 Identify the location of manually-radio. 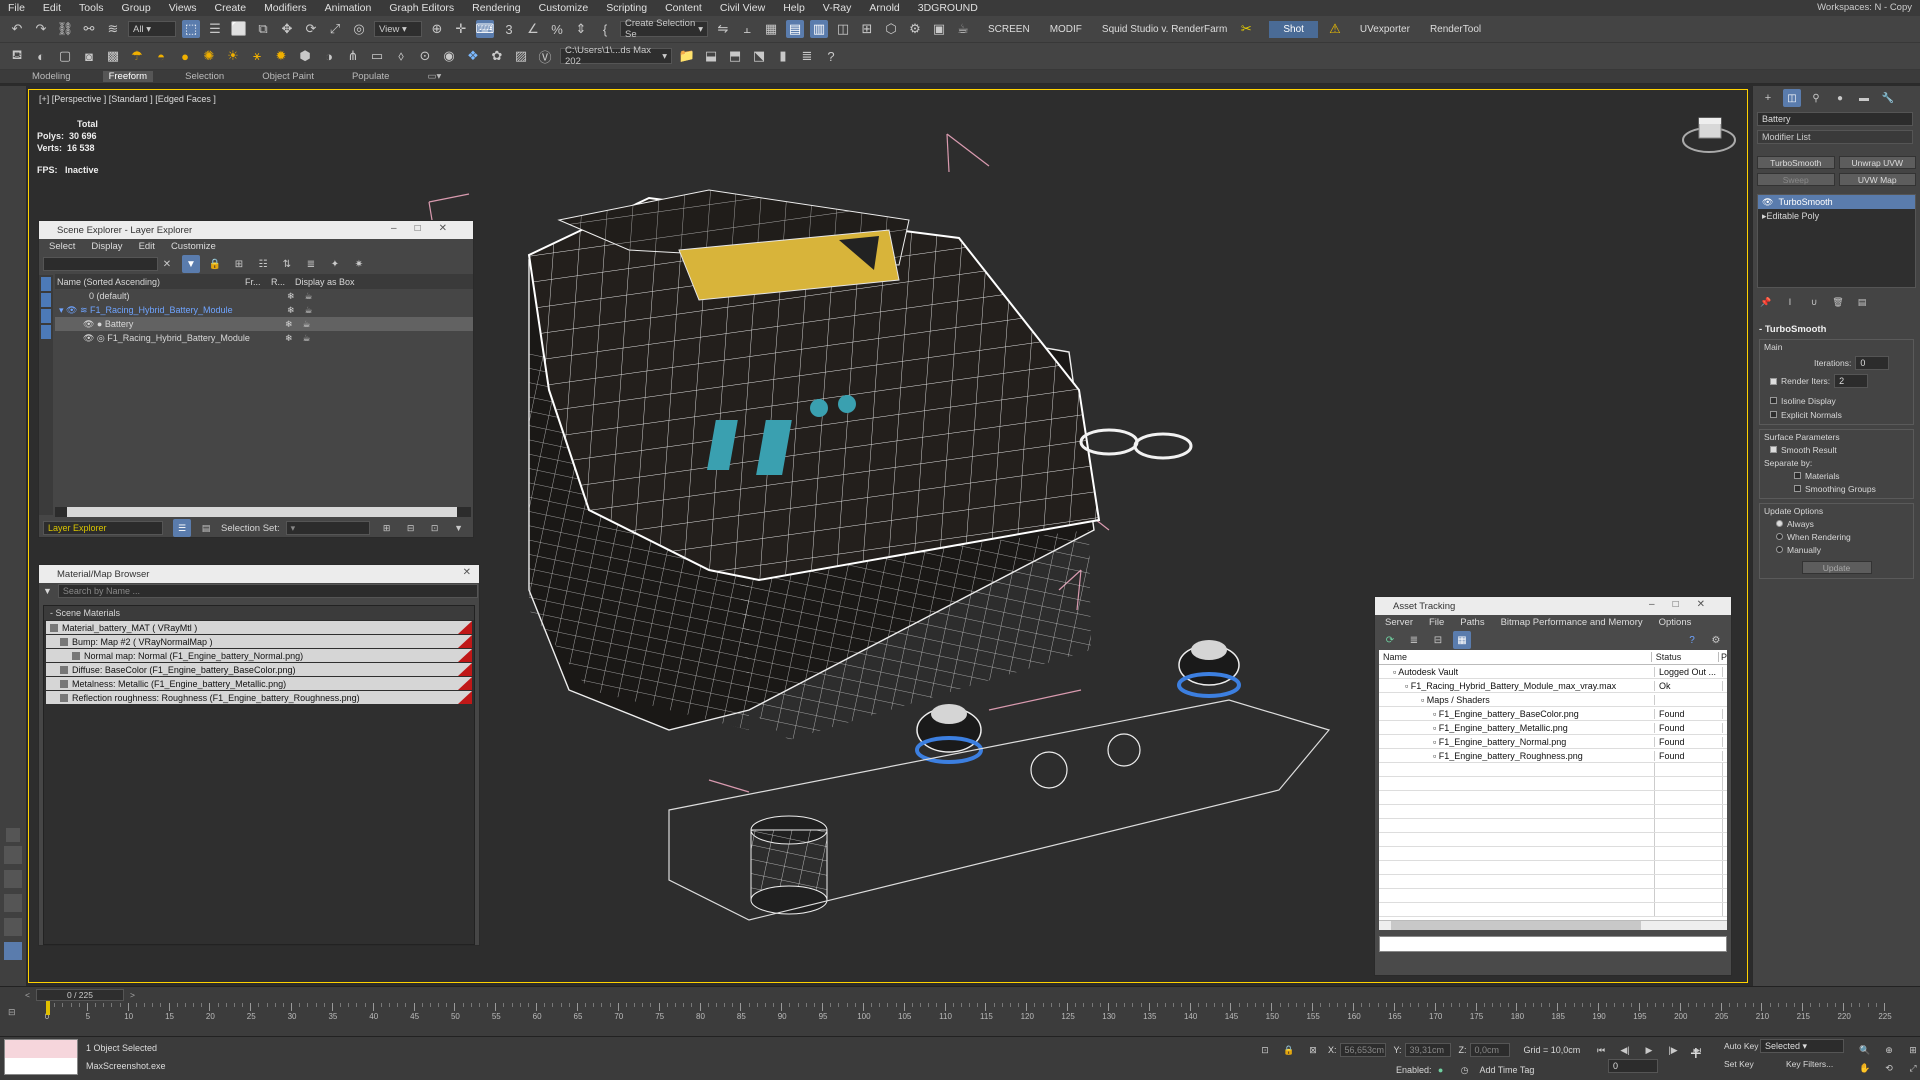
(1779, 549).